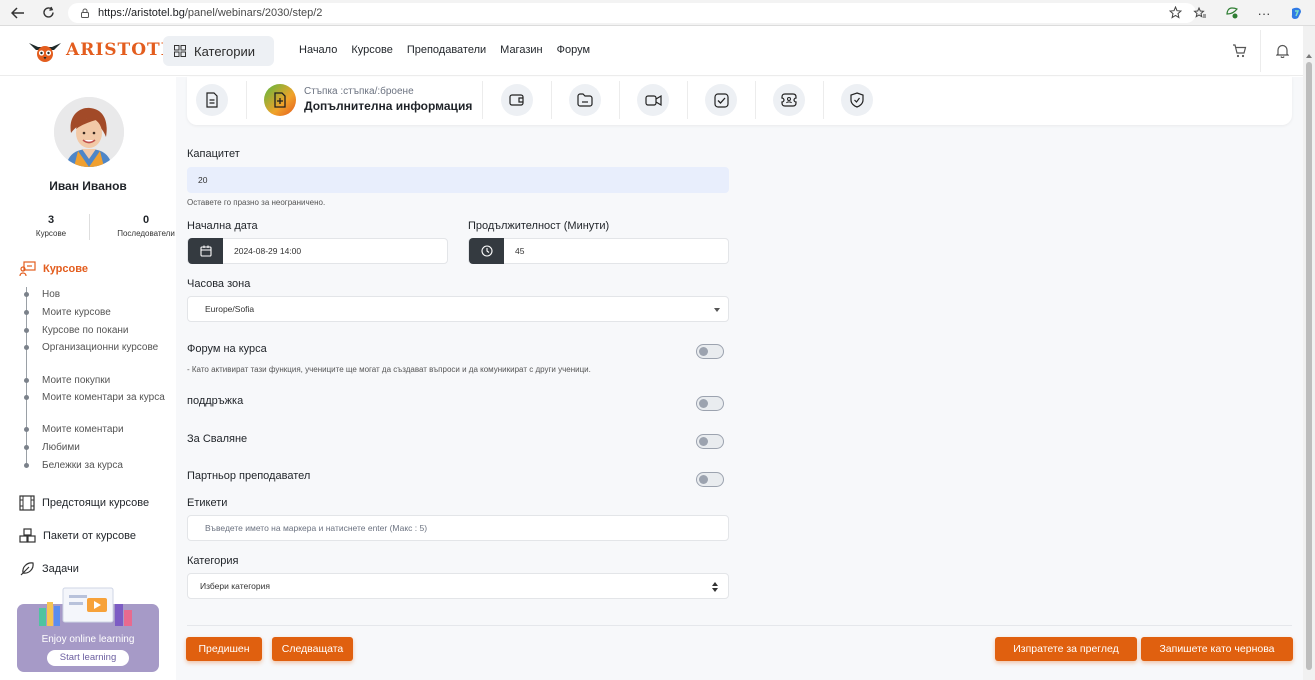 This screenshot has width=1315, height=680. I want to click on next-button: Следващата, so click(312, 649).